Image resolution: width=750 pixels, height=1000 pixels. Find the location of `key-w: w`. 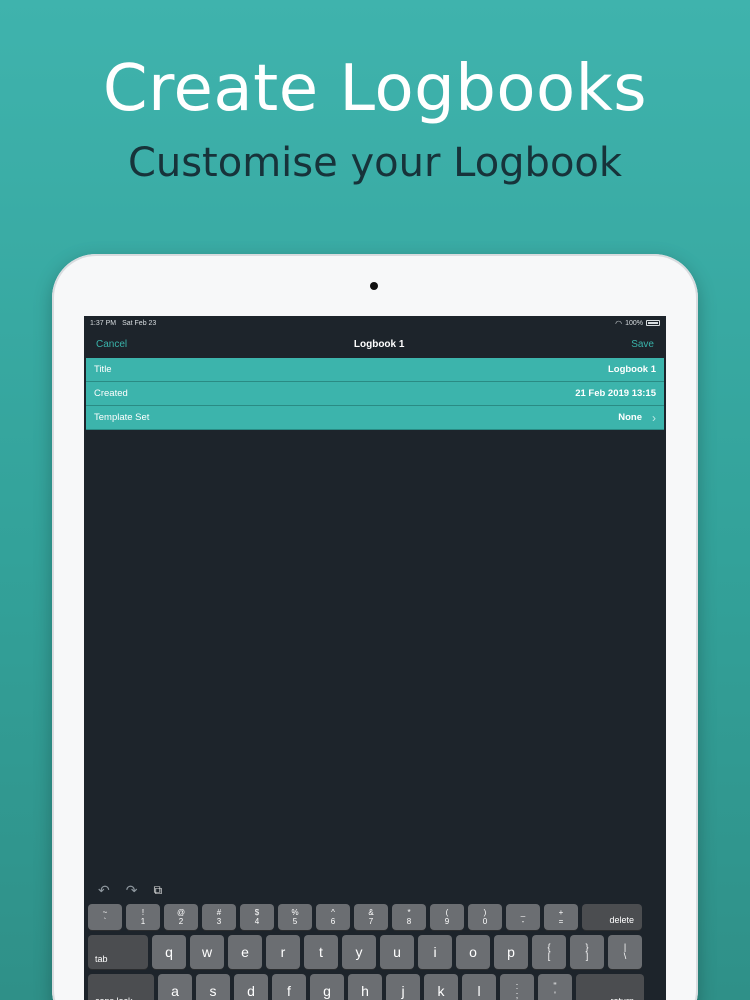

key-w: w is located at coordinates (207, 952).